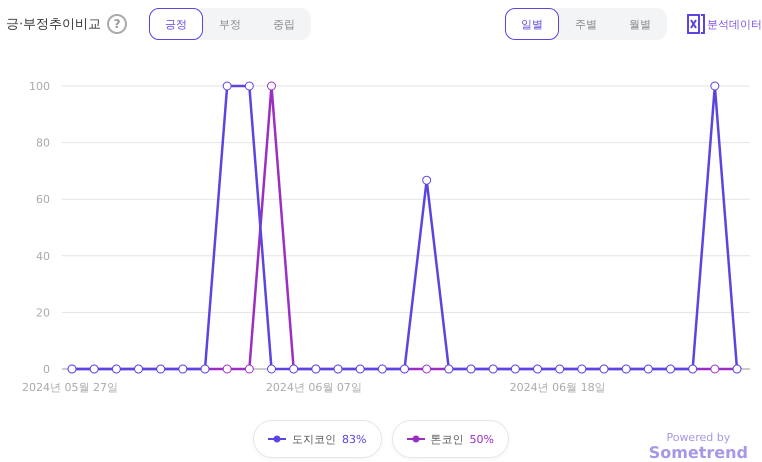  Describe the element at coordinates (117, 24) in the screenshot. I see `help-icon: ?` at that location.